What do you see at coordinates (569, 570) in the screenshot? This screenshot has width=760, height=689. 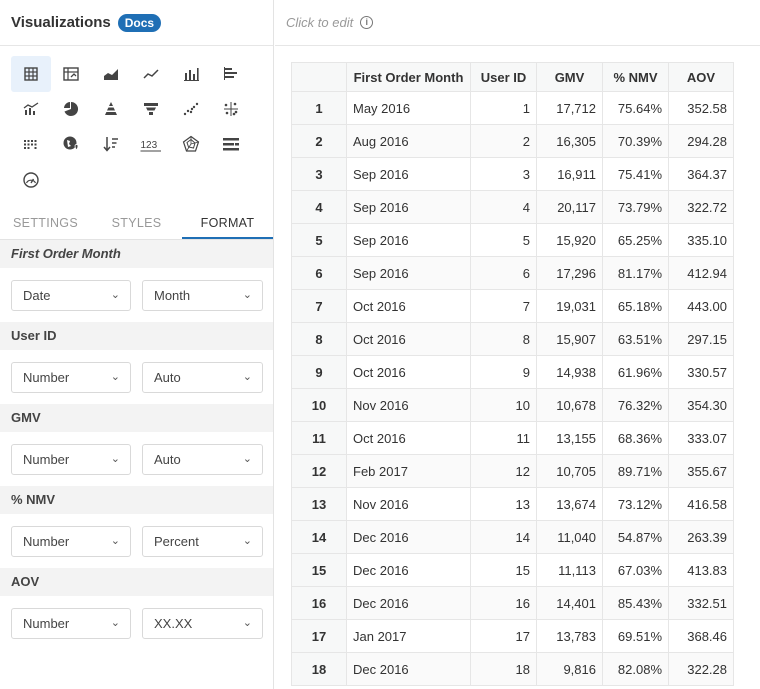 I see `cell-gmv: 11,113` at bounding box center [569, 570].